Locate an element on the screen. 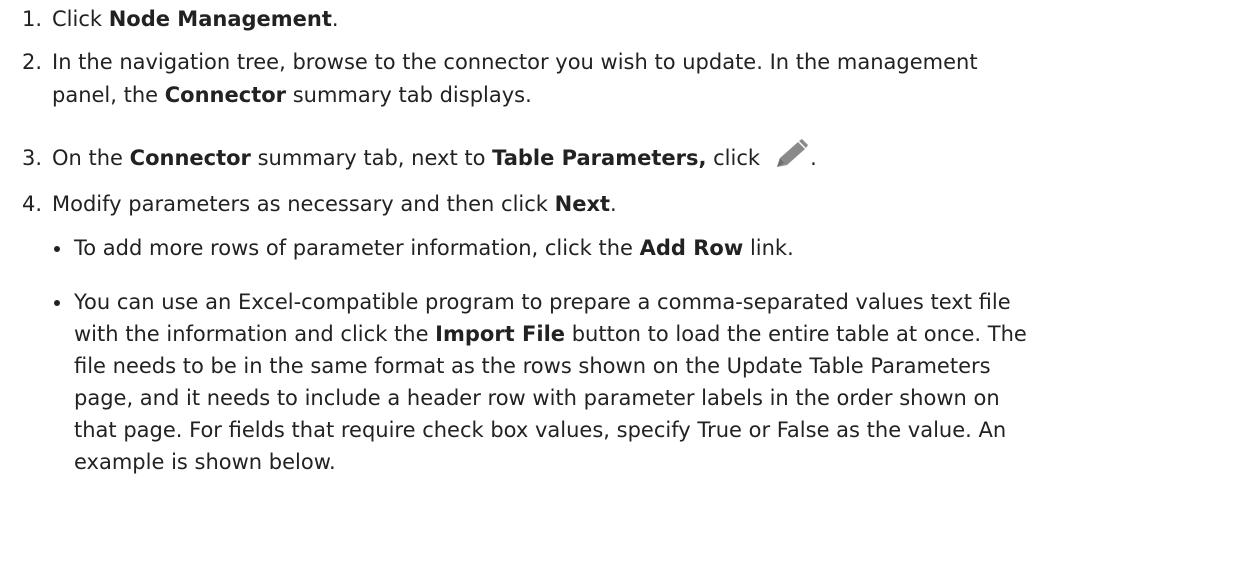 The width and height of the screenshot is (1250, 574). step-1: 1. Click Node Management. is located at coordinates (180, 19).